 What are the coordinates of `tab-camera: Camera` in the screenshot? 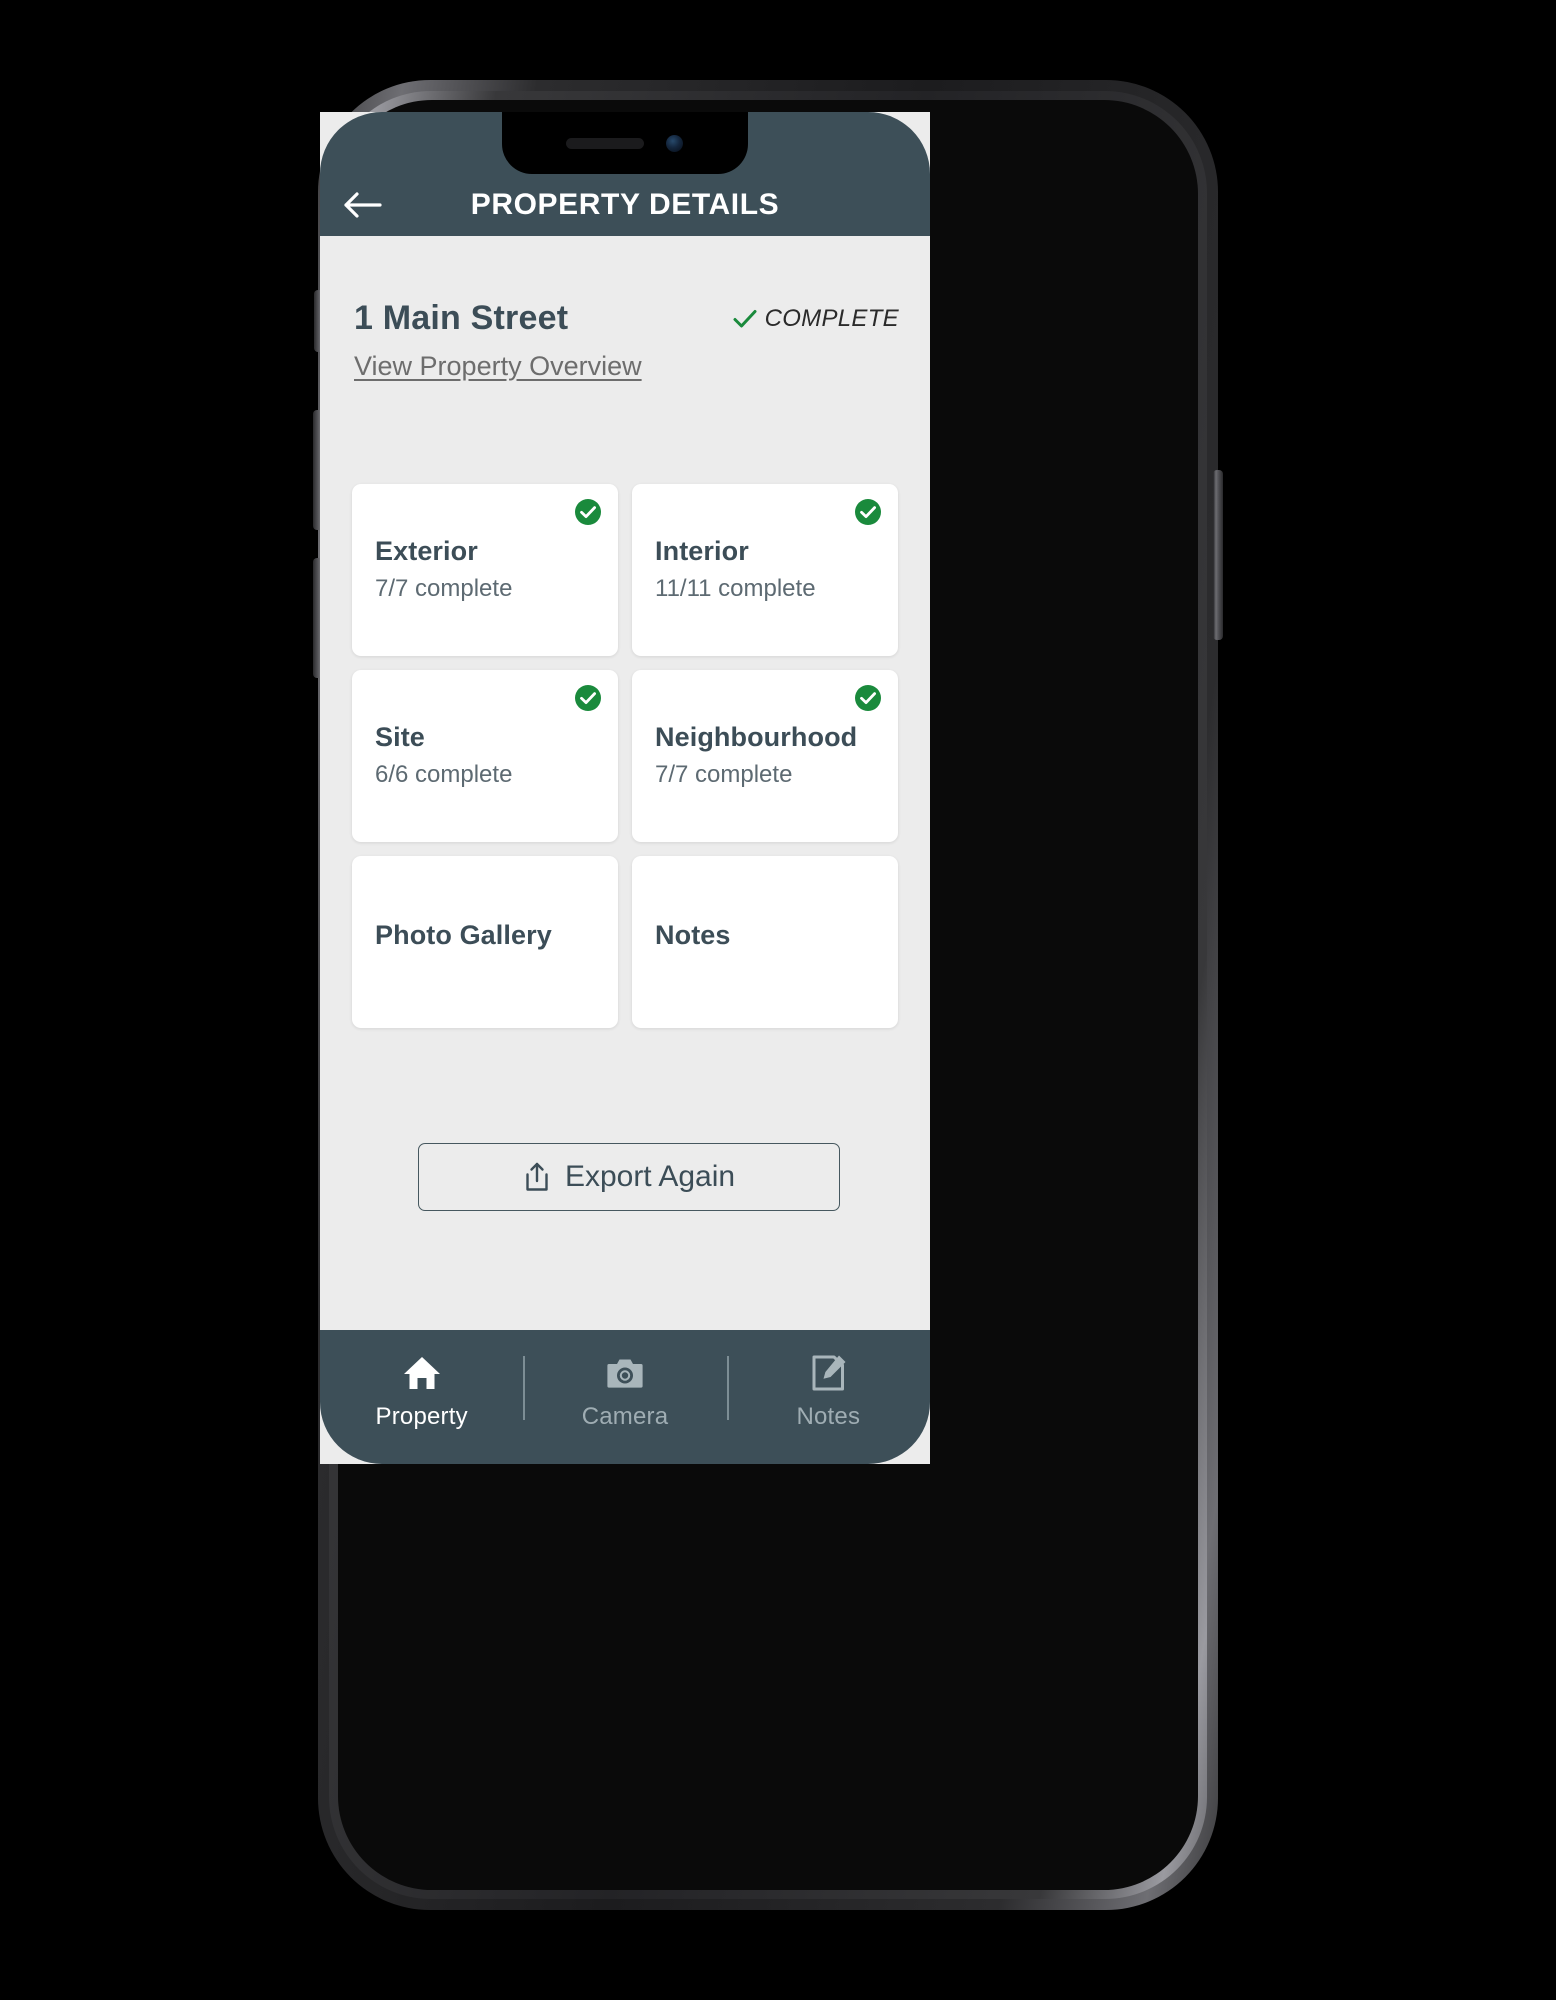 It's located at (624, 1397).